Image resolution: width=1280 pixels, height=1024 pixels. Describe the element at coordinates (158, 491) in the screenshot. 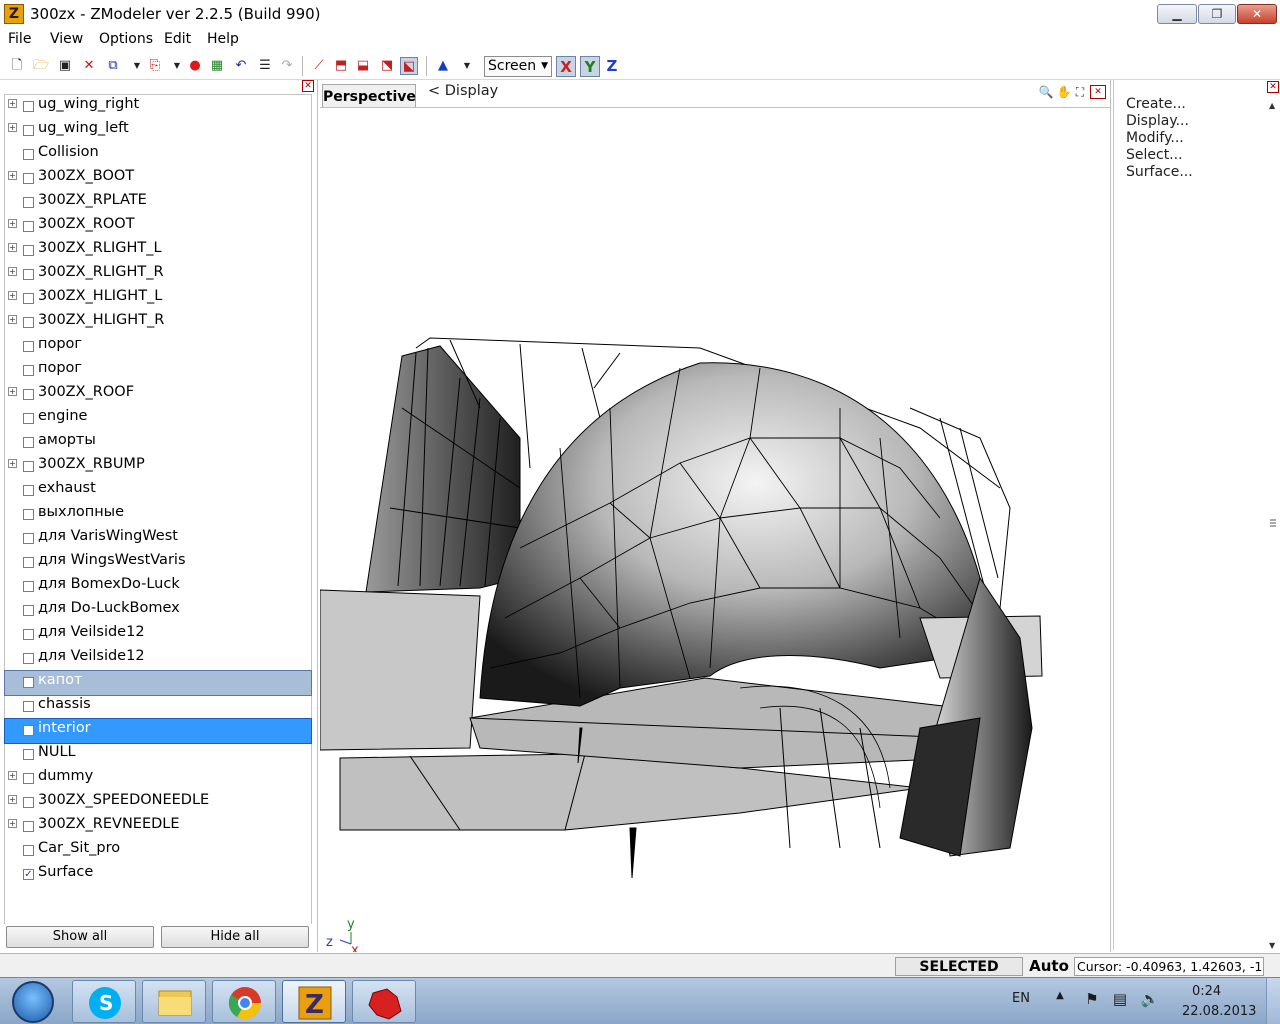

I see `tree-item: exhaust` at that location.